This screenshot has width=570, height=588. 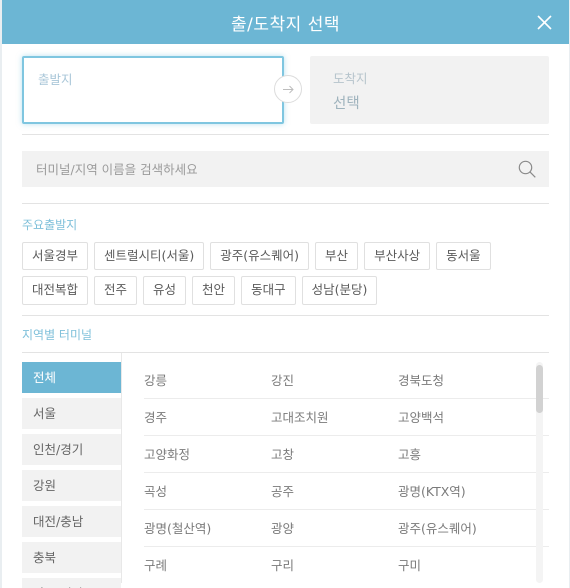 I want to click on departure-chip: 전주, so click(x=116, y=290).